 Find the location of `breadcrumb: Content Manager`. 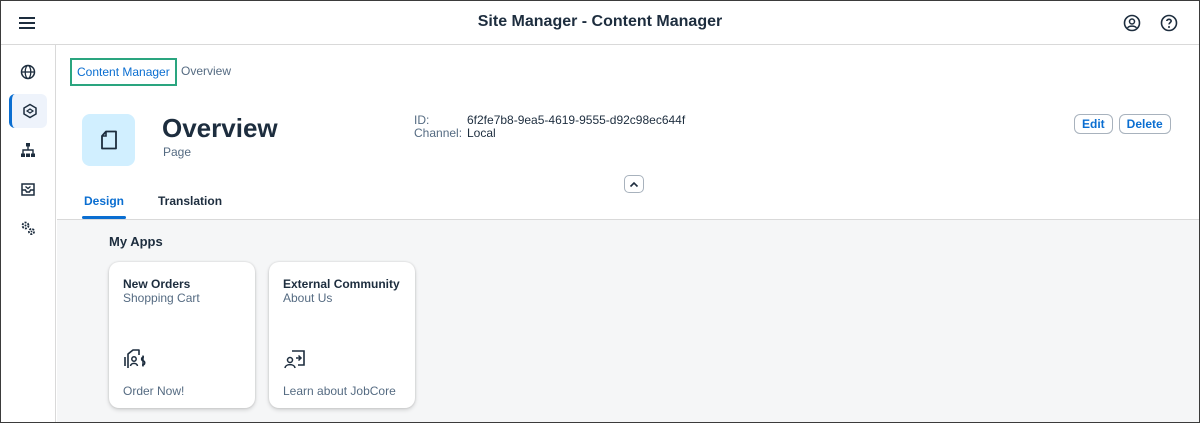

breadcrumb: Content Manager is located at coordinates (123, 72).